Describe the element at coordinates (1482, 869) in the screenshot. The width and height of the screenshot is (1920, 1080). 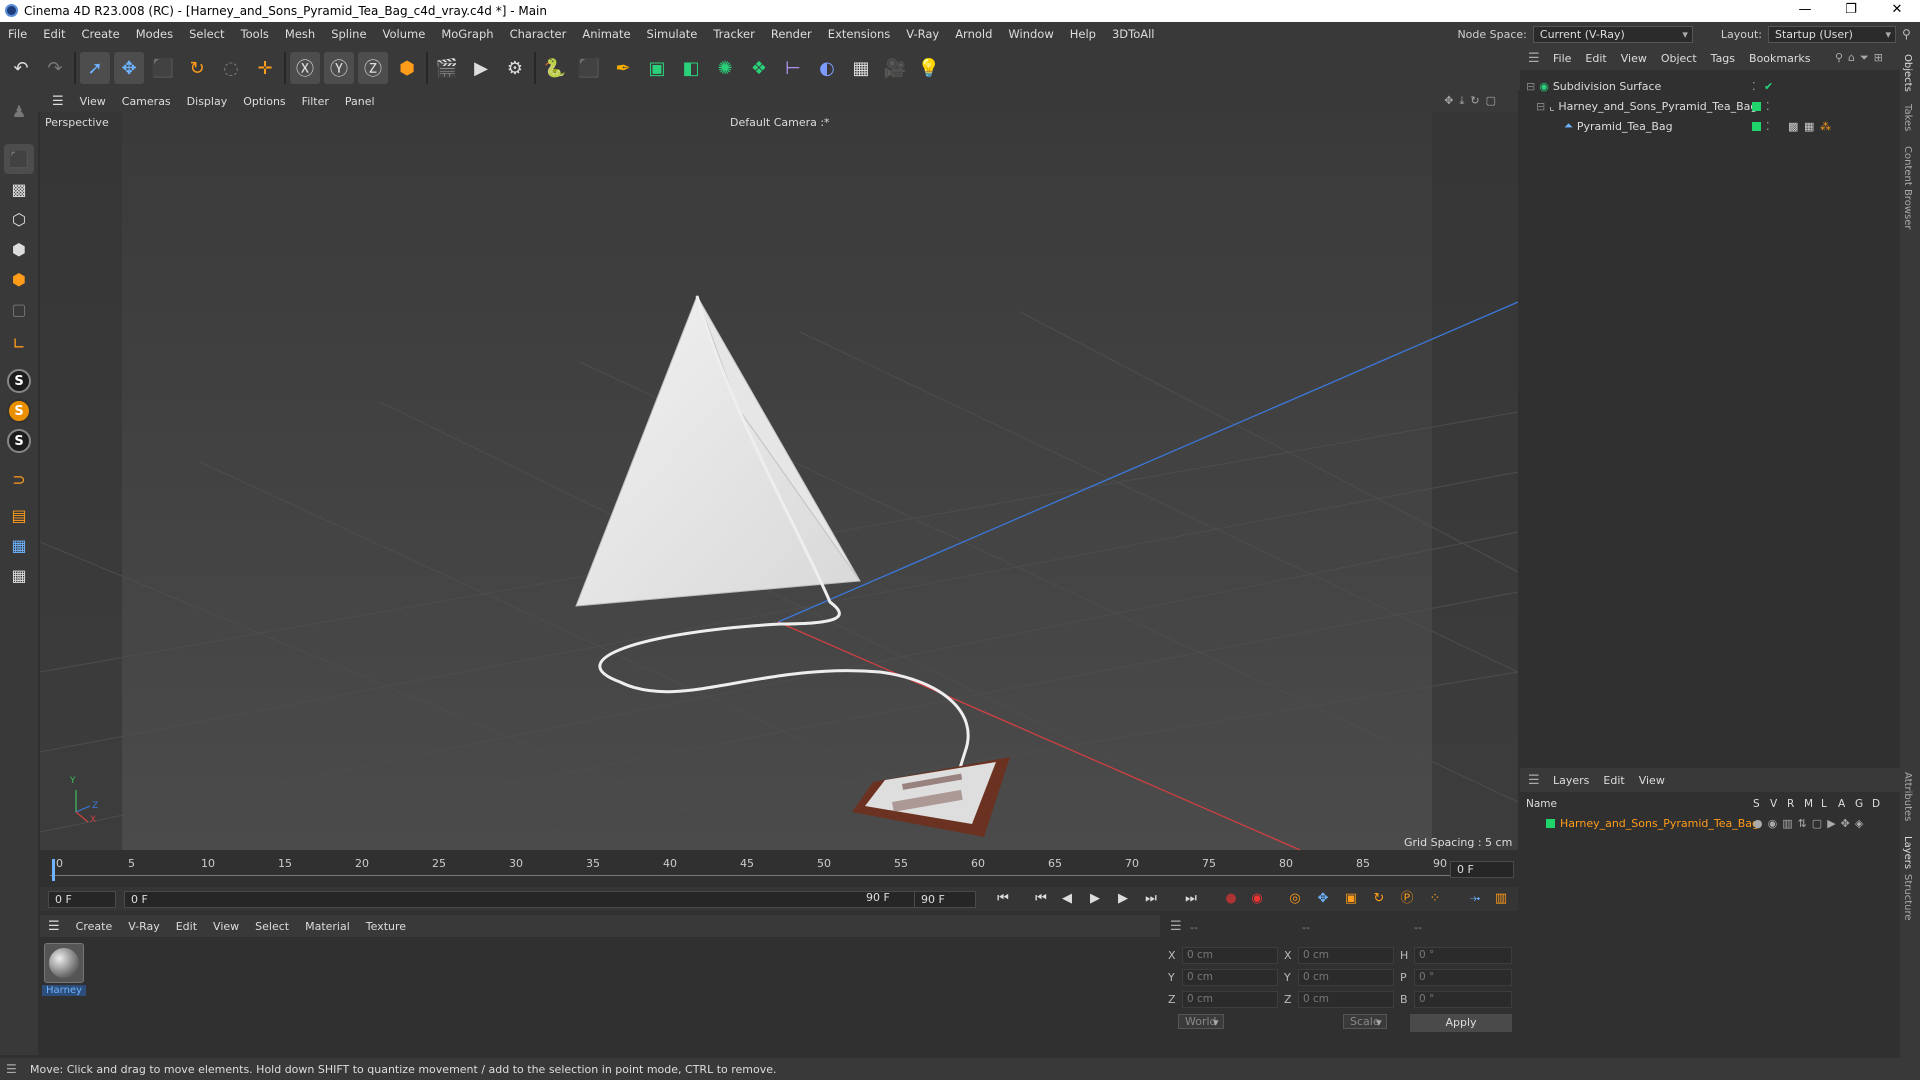
I see `current-frame-field: 0 F` at that location.